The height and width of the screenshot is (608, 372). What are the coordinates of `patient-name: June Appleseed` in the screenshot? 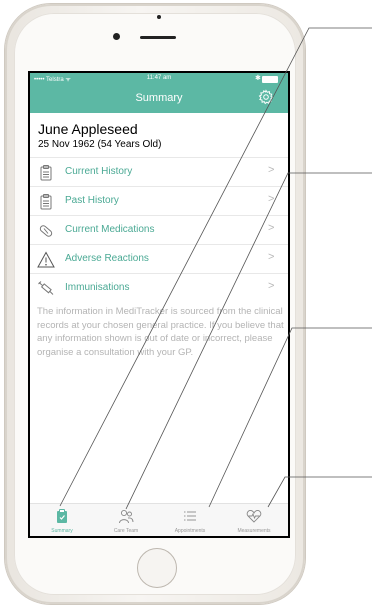 It's located at (88, 129).